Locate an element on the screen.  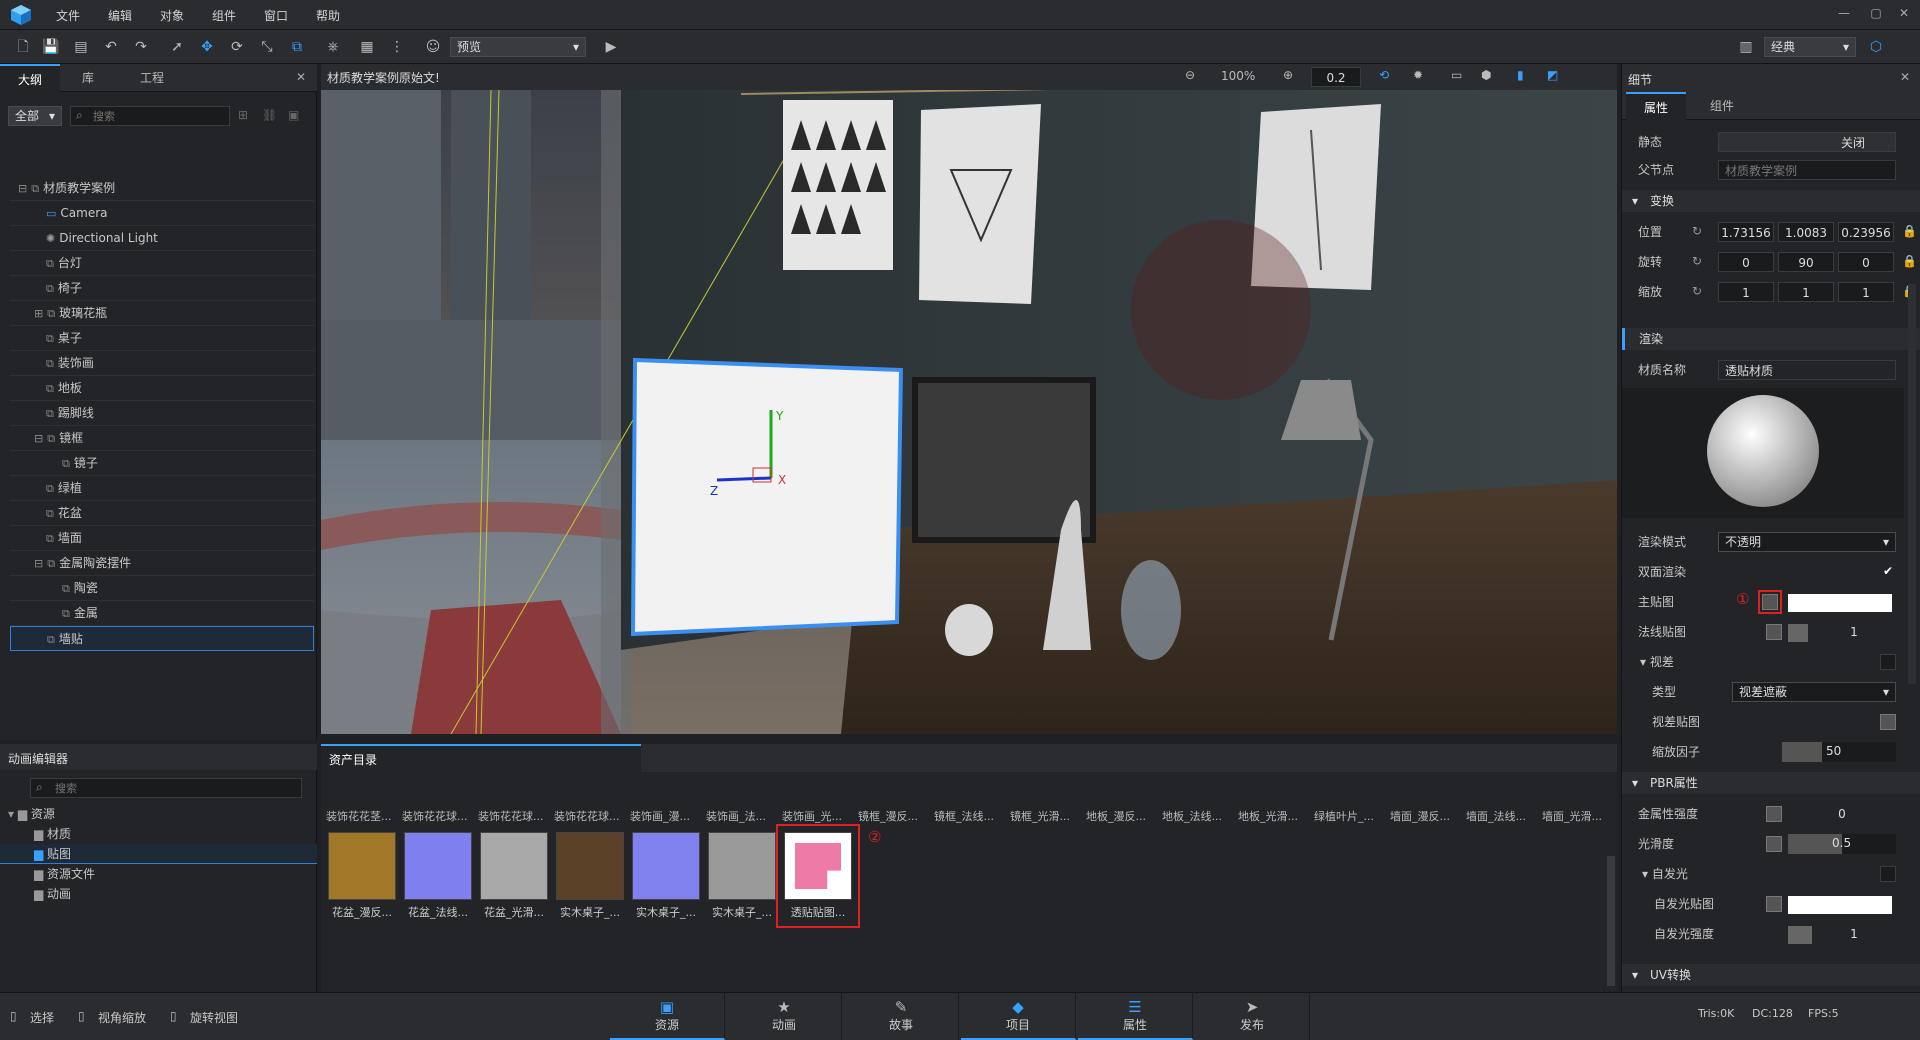
resource-tree-item: ▆ 资源文件 is located at coordinates (158, 874).